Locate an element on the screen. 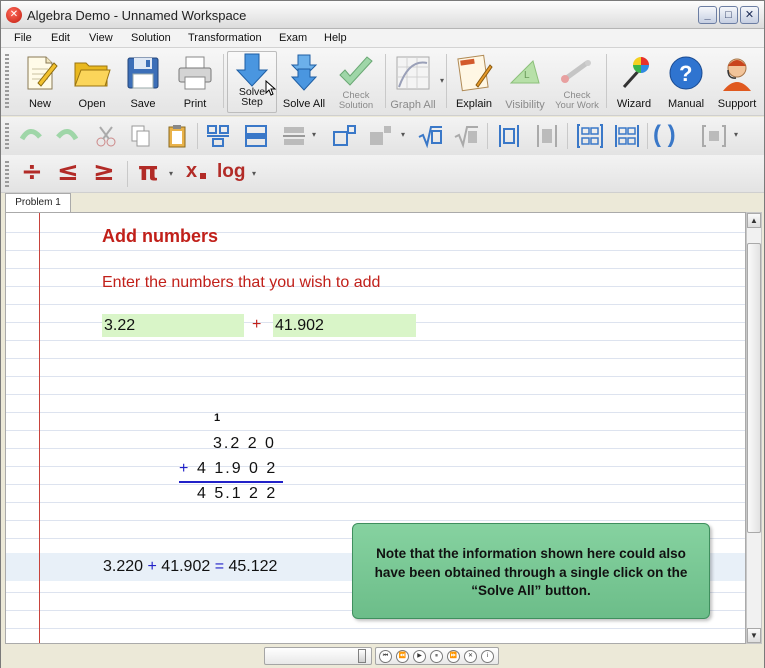  menu-view: View is located at coordinates (101, 38).